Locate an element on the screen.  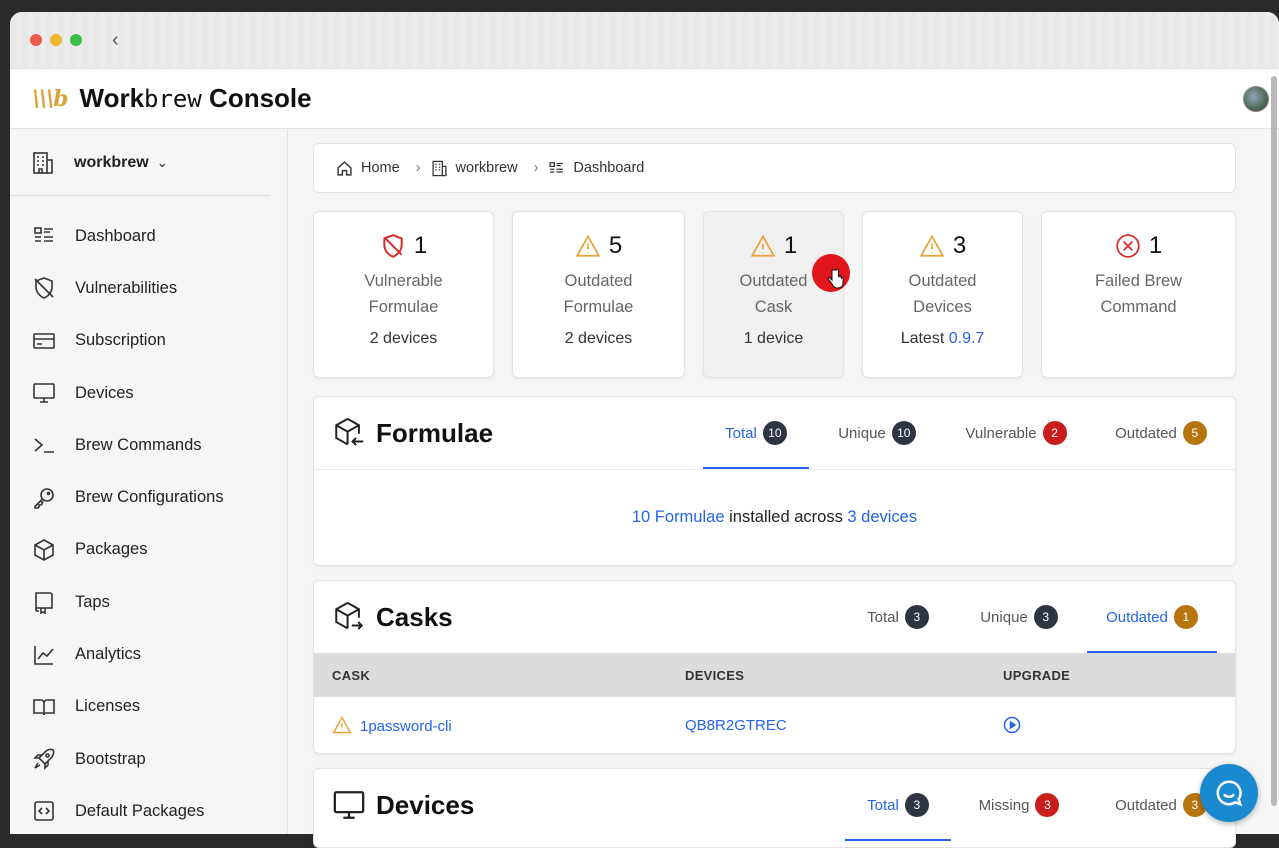
stat-sub: 1 device is located at coordinates (773, 338).